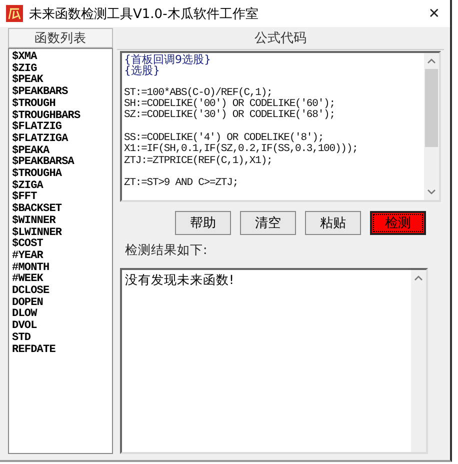 The height and width of the screenshot is (464, 458). Describe the element at coordinates (142, 71) in the screenshot. I see `code-comment: {选股}` at that location.